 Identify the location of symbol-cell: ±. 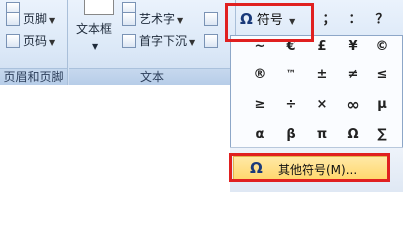
(322, 75).